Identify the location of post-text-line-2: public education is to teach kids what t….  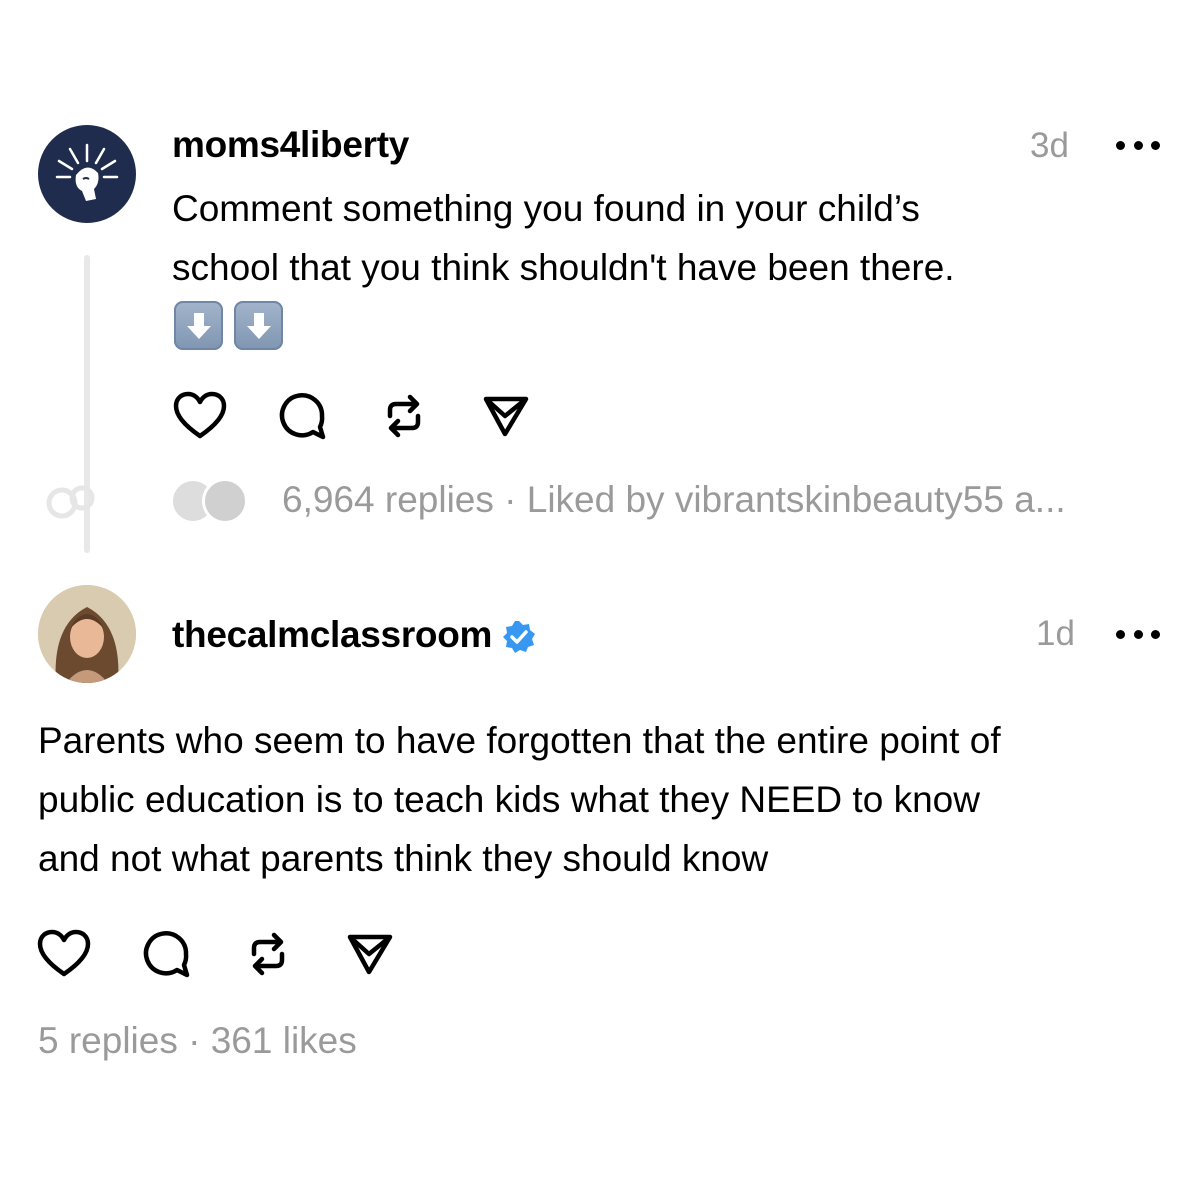
(509, 799).